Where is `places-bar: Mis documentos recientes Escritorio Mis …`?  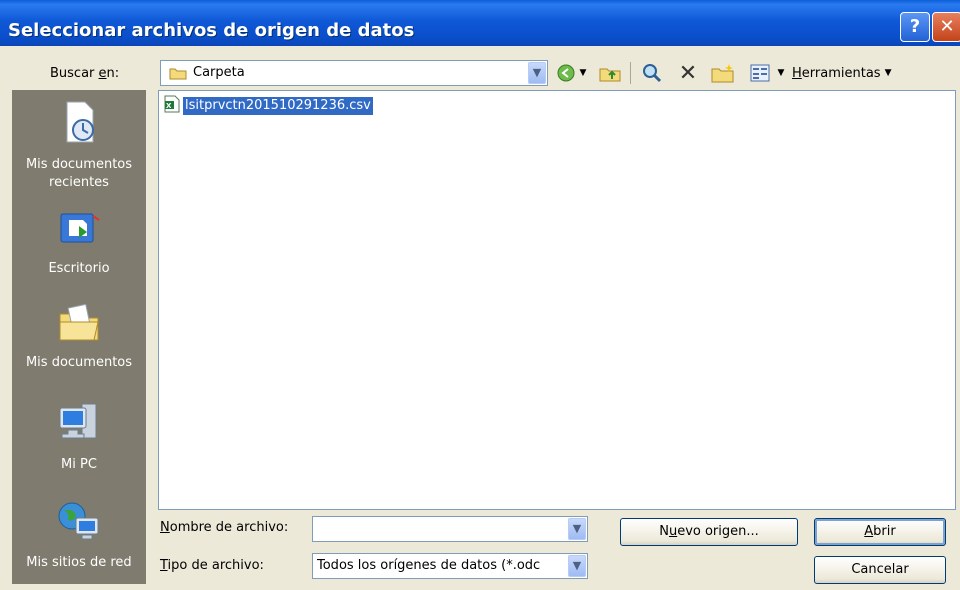 places-bar: Mis documentos recientes Escritorio Mis … is located at coordinates (79, 337).